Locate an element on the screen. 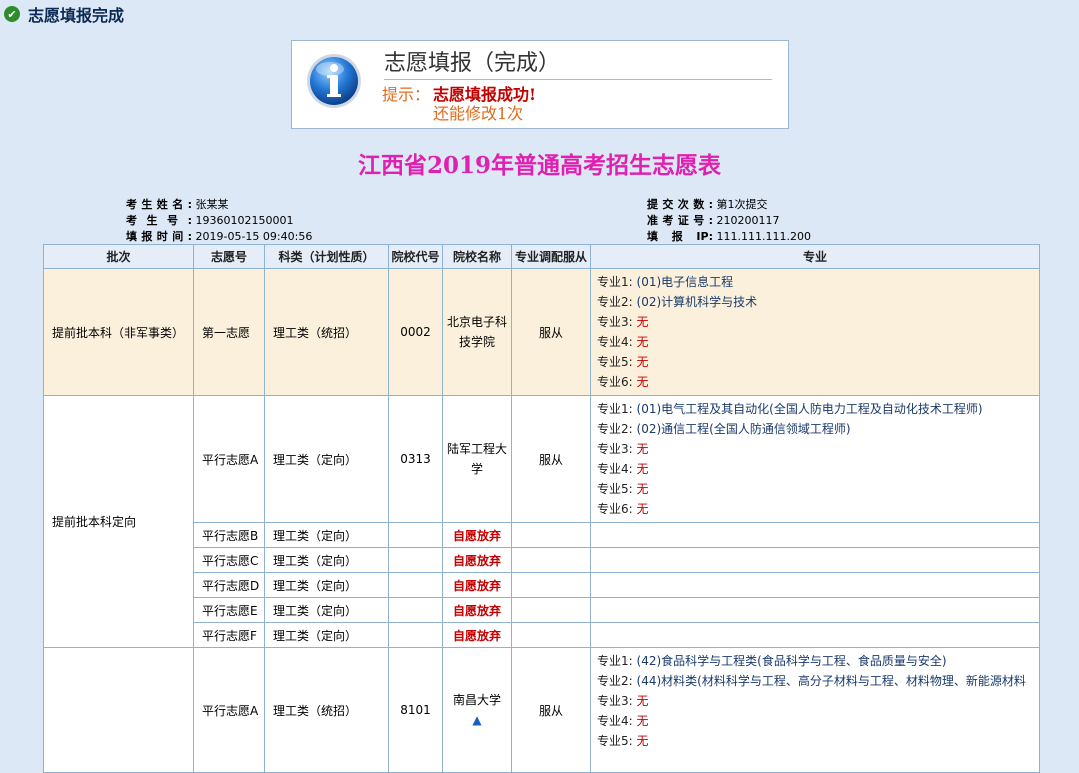  header-batch: 批次 is located at coordinates (118, 256).